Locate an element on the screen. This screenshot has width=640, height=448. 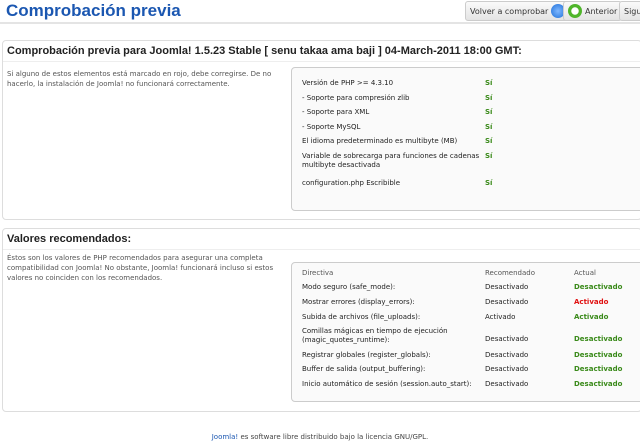
back-icon is located at coordinates (575, 11).